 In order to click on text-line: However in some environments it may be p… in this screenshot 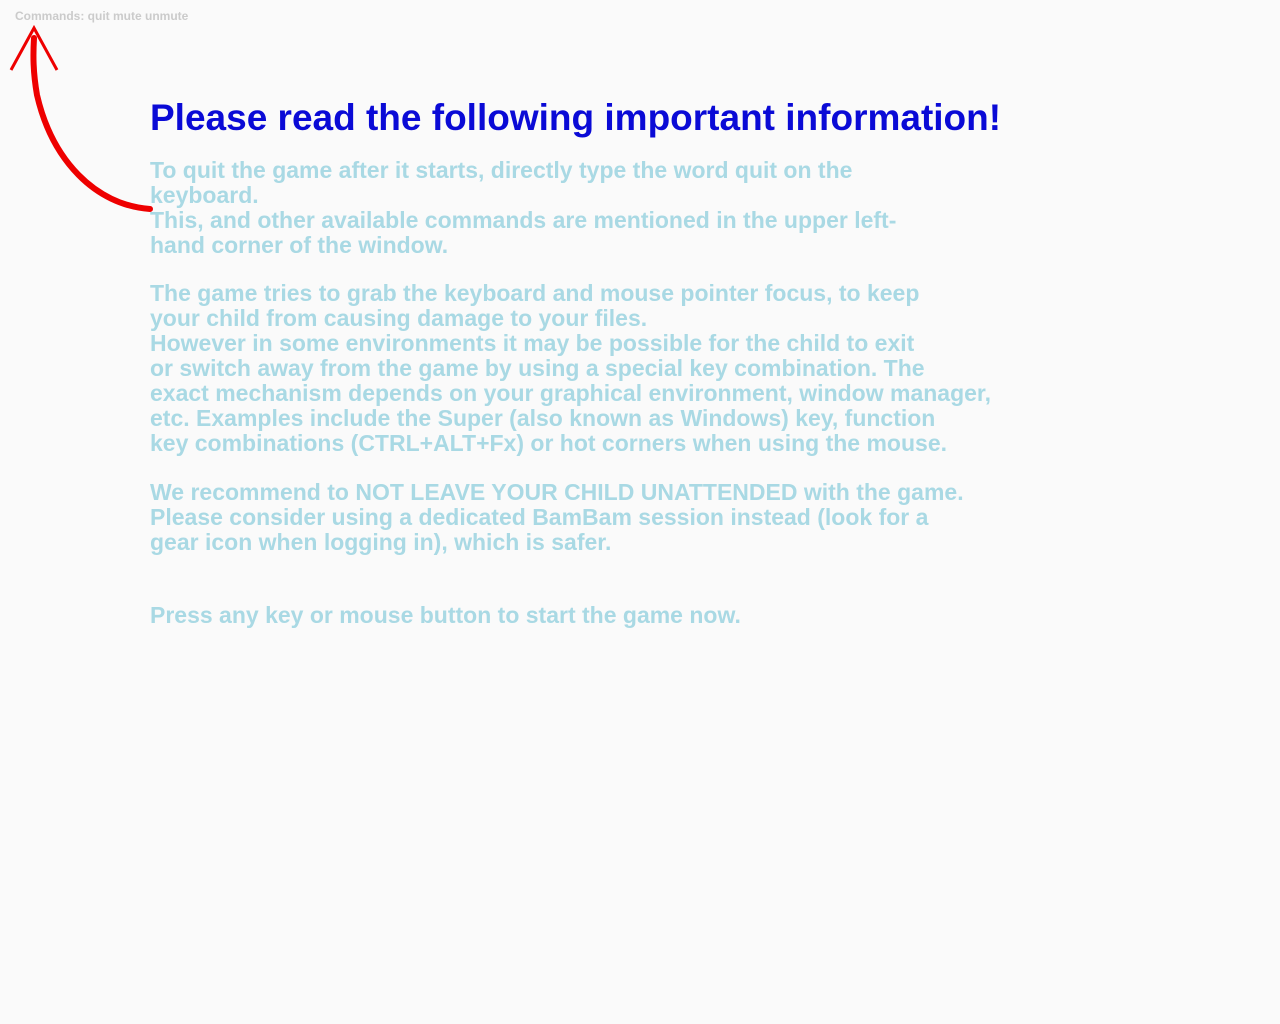, I will do `click(532, 343)`.